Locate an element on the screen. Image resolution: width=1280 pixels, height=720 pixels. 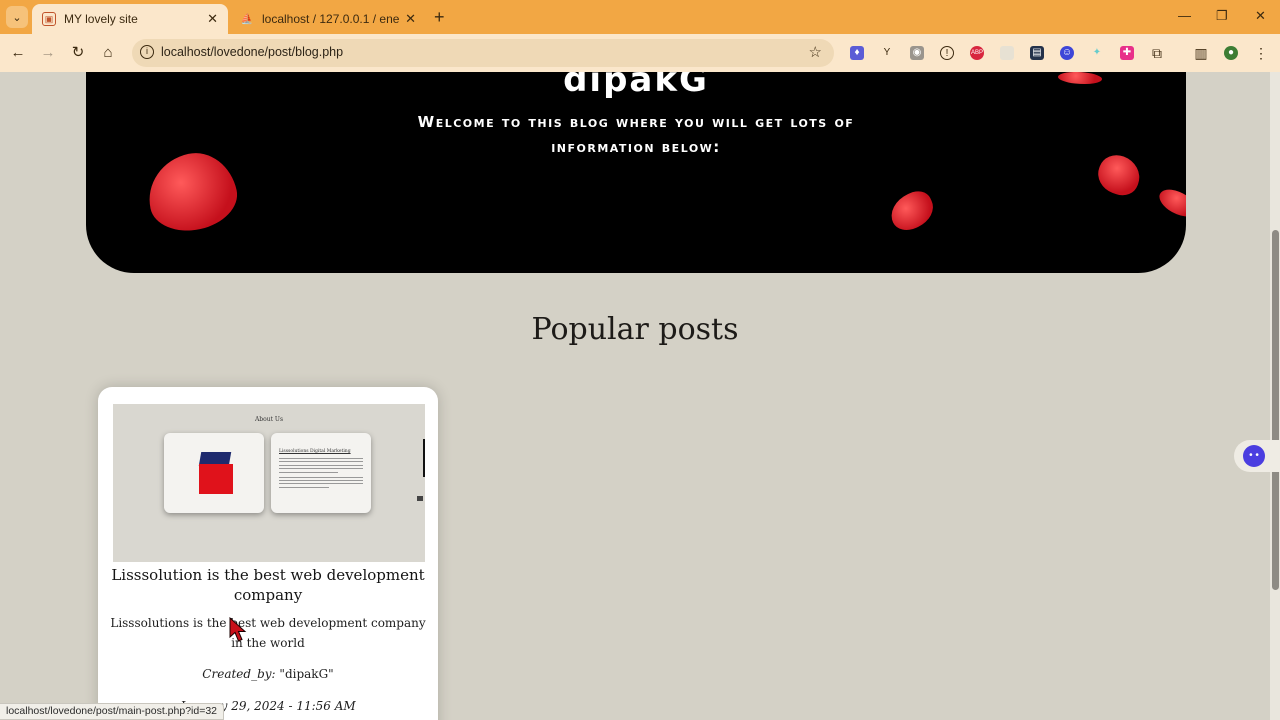
bot-face-icon: • • is located at coordinates (1254, 456).